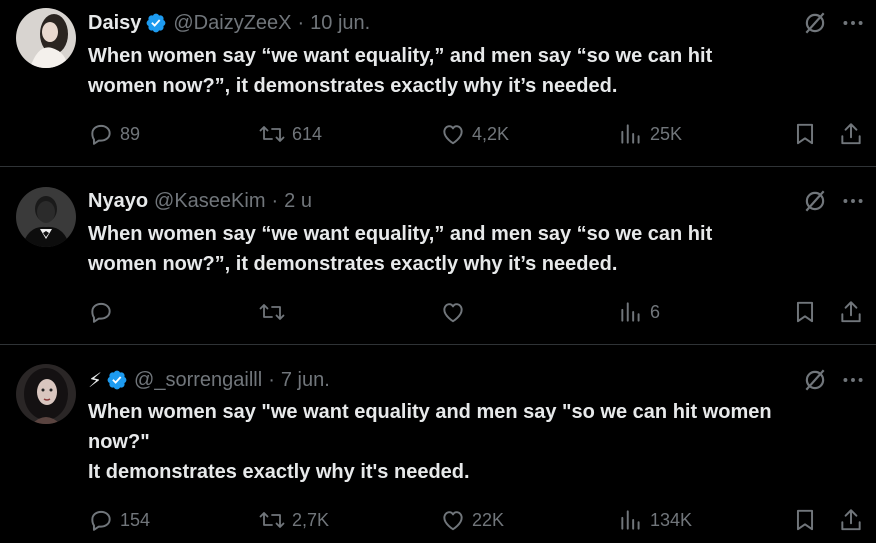  I want to click on repost-button: 2,7K, so click(293, 520).